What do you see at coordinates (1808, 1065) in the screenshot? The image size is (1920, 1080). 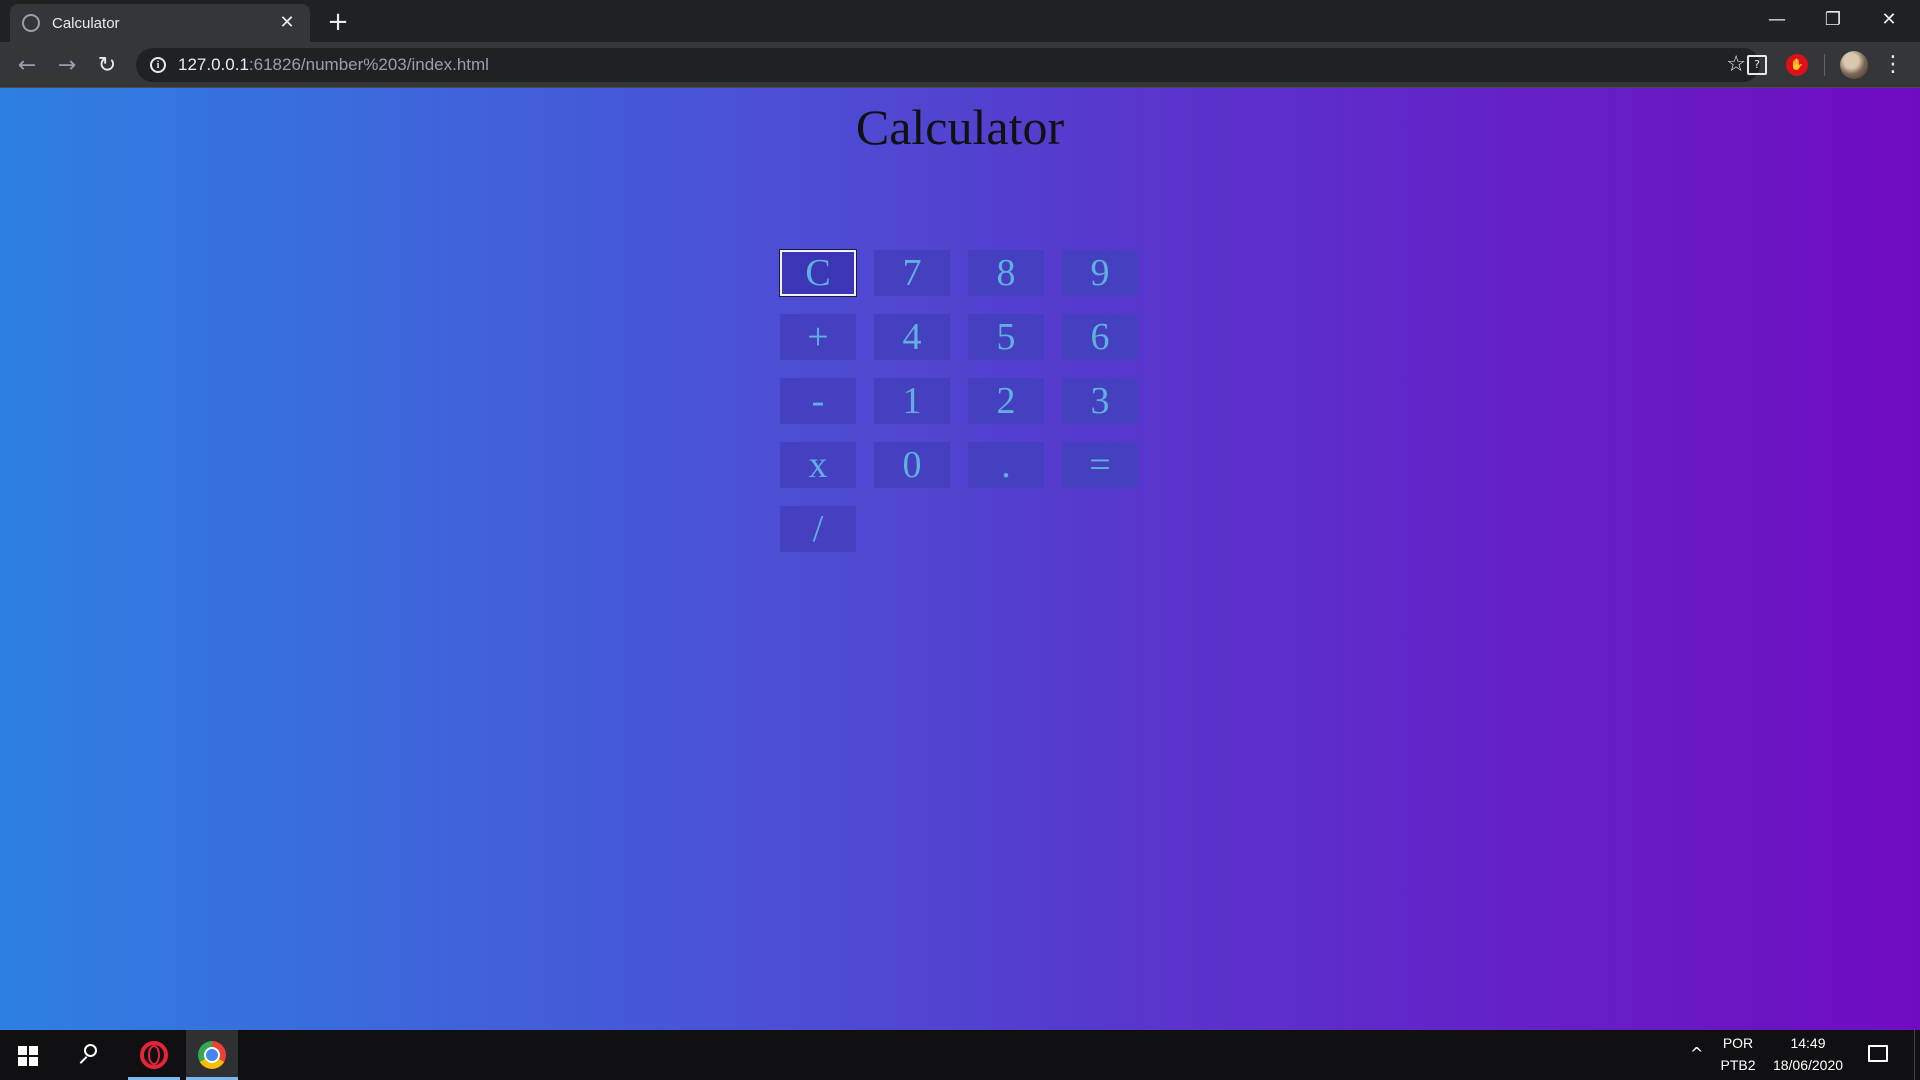 I see `clock-date: 18/06/2020` at bounding box center [1808, 1065].